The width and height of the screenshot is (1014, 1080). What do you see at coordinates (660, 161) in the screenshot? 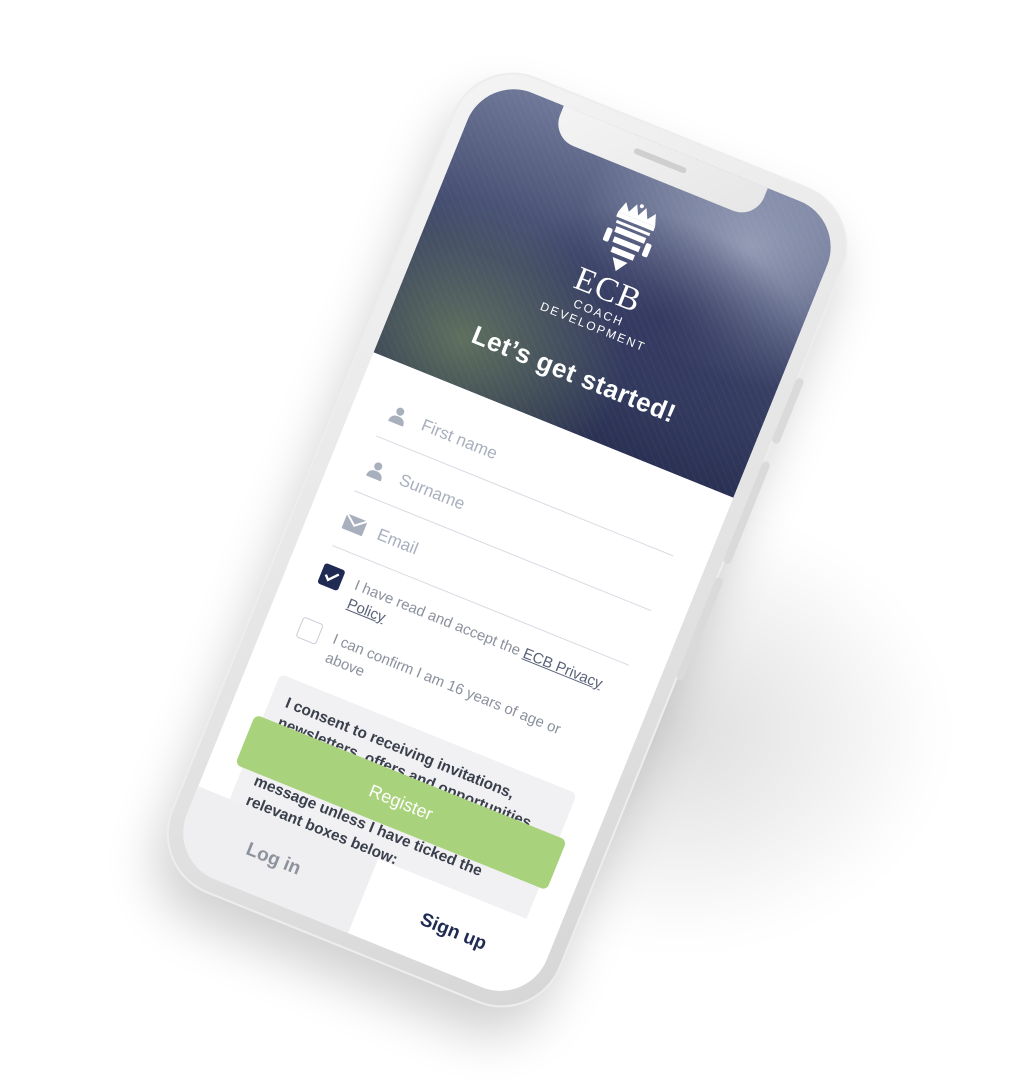
I see `earpiece-speaker` at bounding box center [660, 161].